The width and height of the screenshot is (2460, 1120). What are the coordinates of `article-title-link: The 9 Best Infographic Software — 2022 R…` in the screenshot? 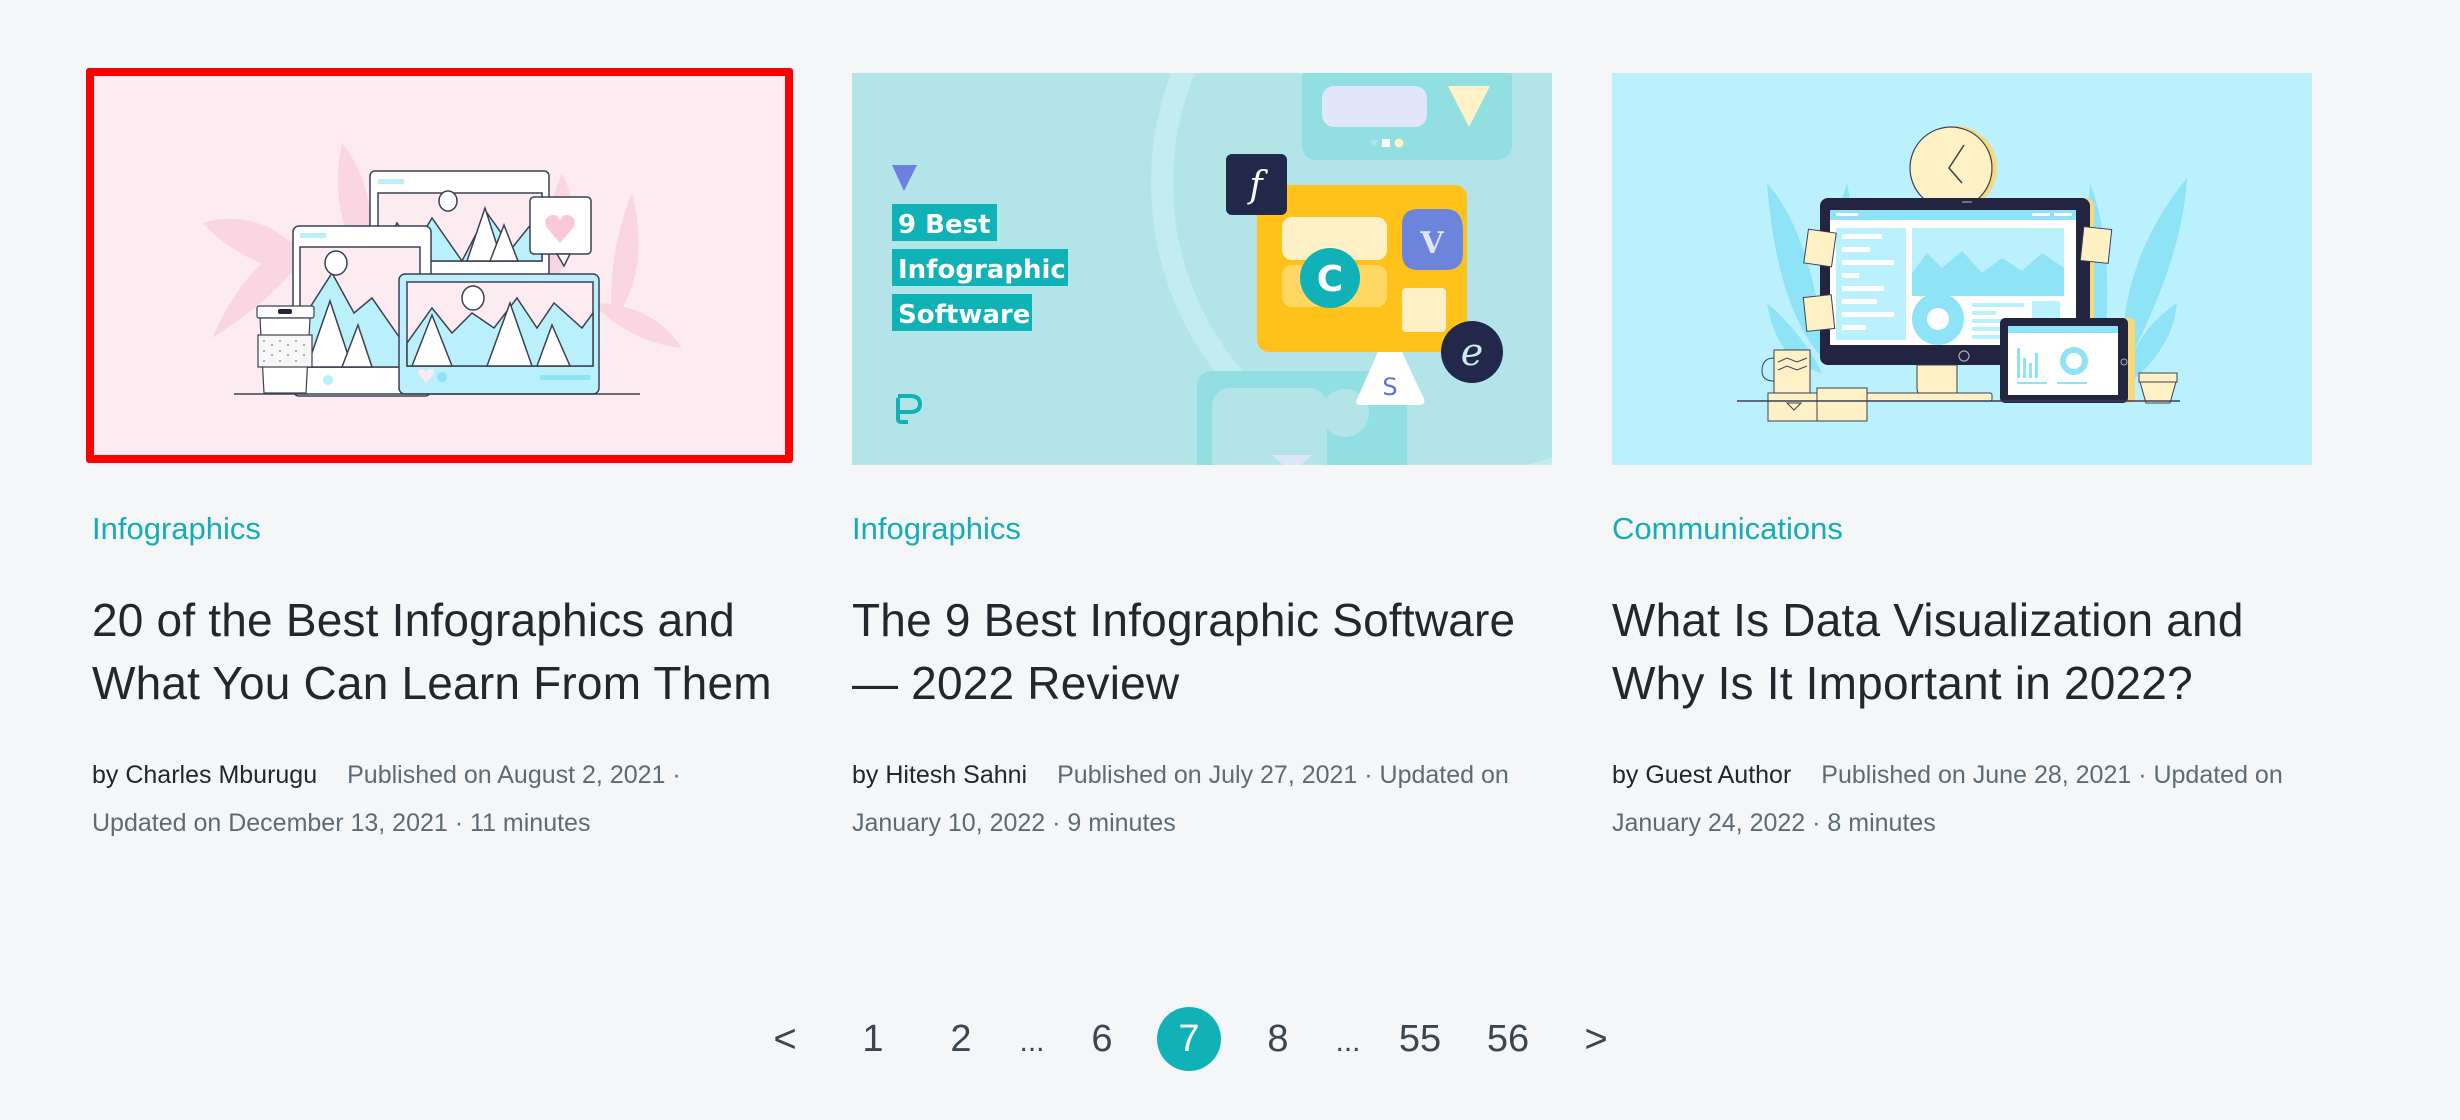 It's located at (1202, 652).